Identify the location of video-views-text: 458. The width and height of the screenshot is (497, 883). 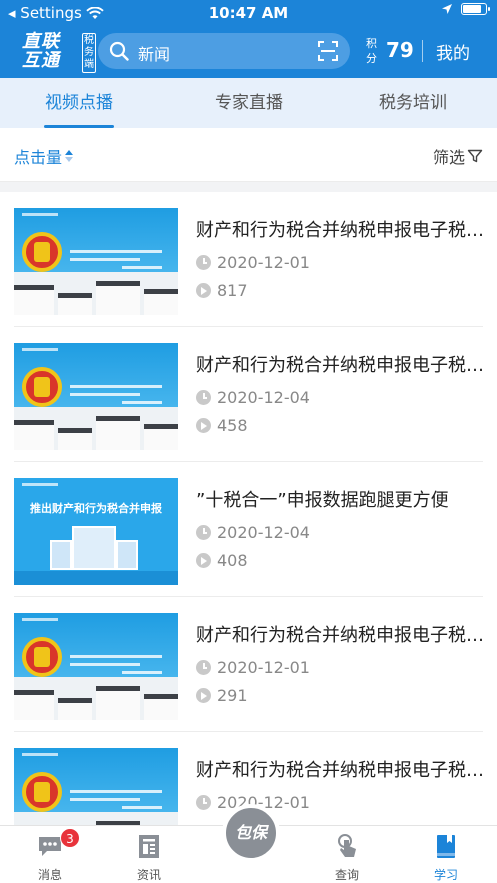
(232, 425).